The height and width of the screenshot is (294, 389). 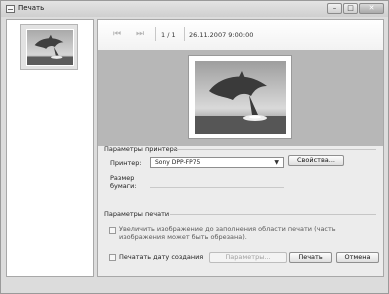 What do you see at coordinates (137, 214) in the screenshot?
I see `print-settings-title: Параметры печати` at bounding box center [137, 214].